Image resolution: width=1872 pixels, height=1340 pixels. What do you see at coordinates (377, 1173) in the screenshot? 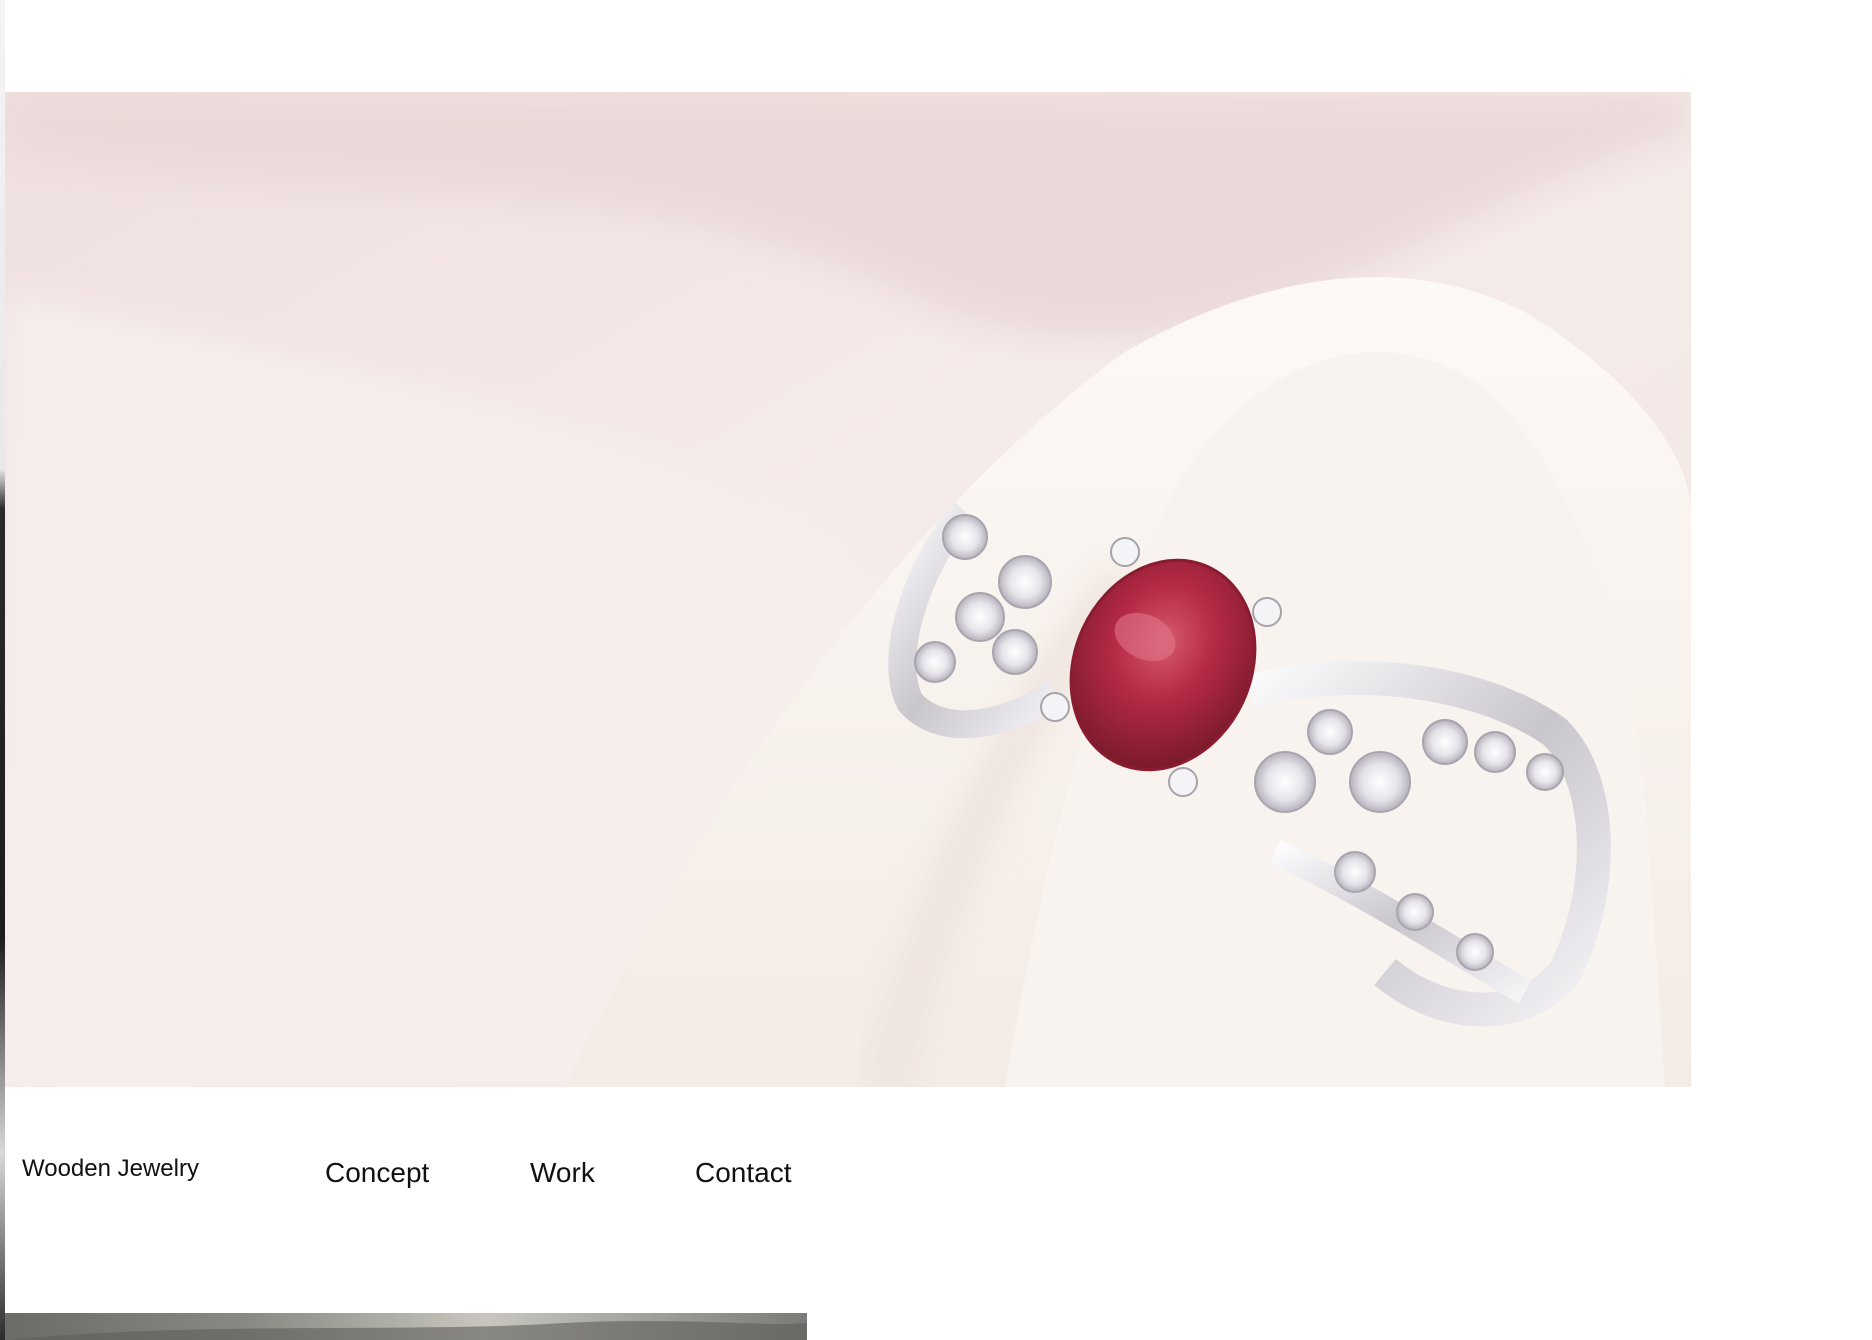
I see `nav-link-concept: Concept` at bounding box center [377, 1173].